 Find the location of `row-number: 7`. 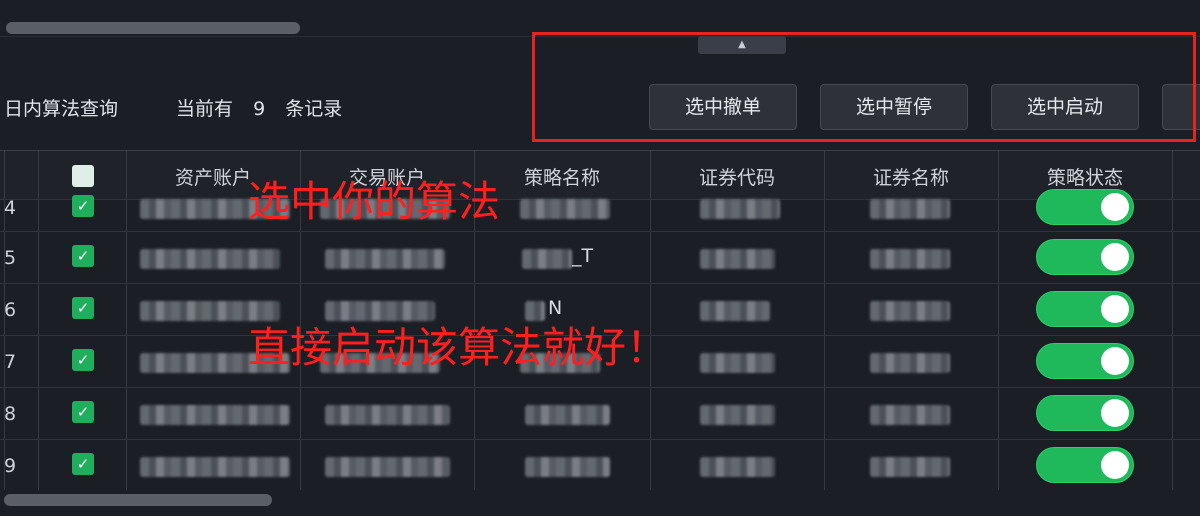

row-number: 7 is located at coordinates (10, 362).